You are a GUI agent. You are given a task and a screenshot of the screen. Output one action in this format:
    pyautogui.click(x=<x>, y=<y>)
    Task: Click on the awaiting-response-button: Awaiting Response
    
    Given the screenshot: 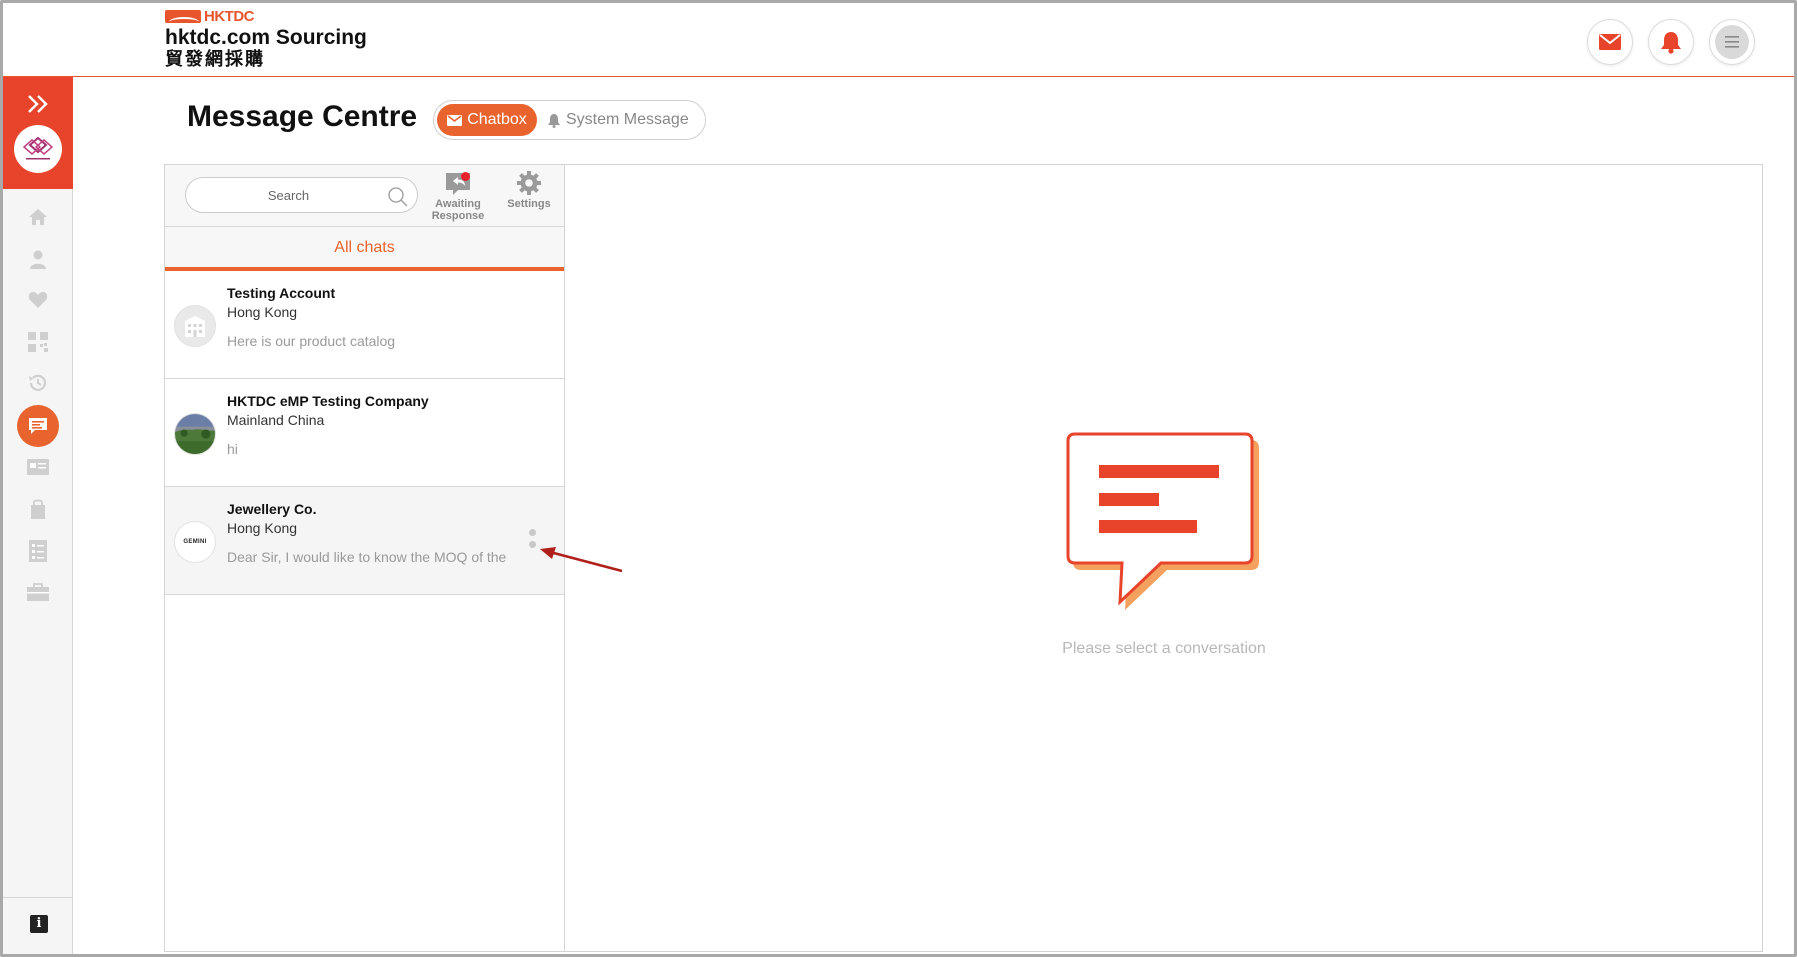 What is the action you would take?
    pyautogui.click(x=458, y=196)
    